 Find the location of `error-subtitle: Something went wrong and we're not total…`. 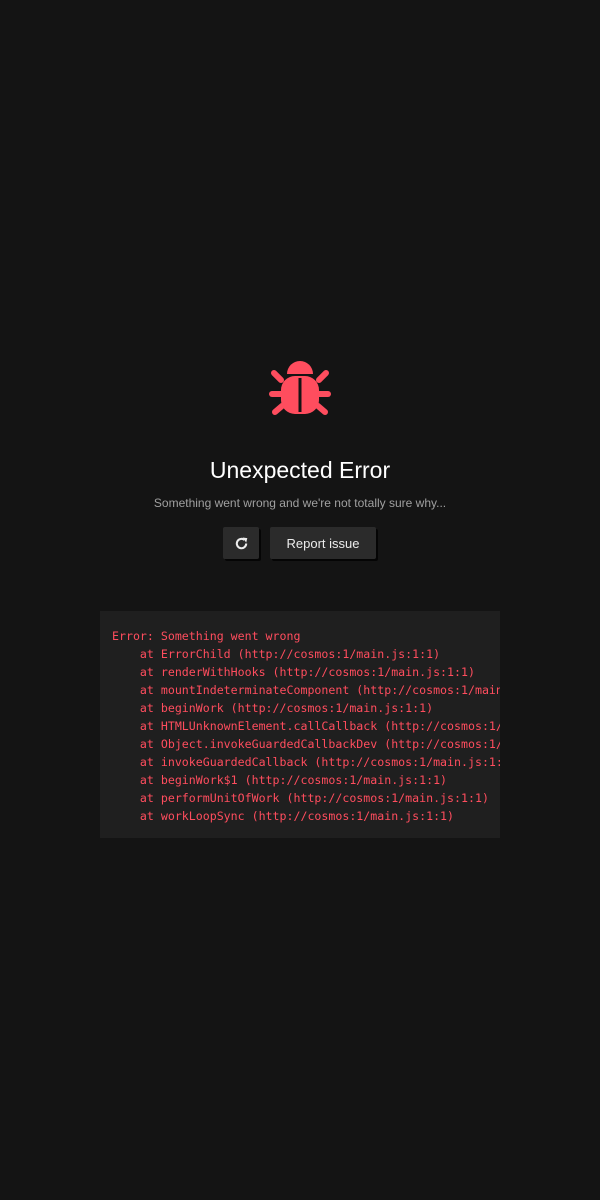

error-subtitle: Something went wrong and we're not total… is located at coordinates (300, 503).